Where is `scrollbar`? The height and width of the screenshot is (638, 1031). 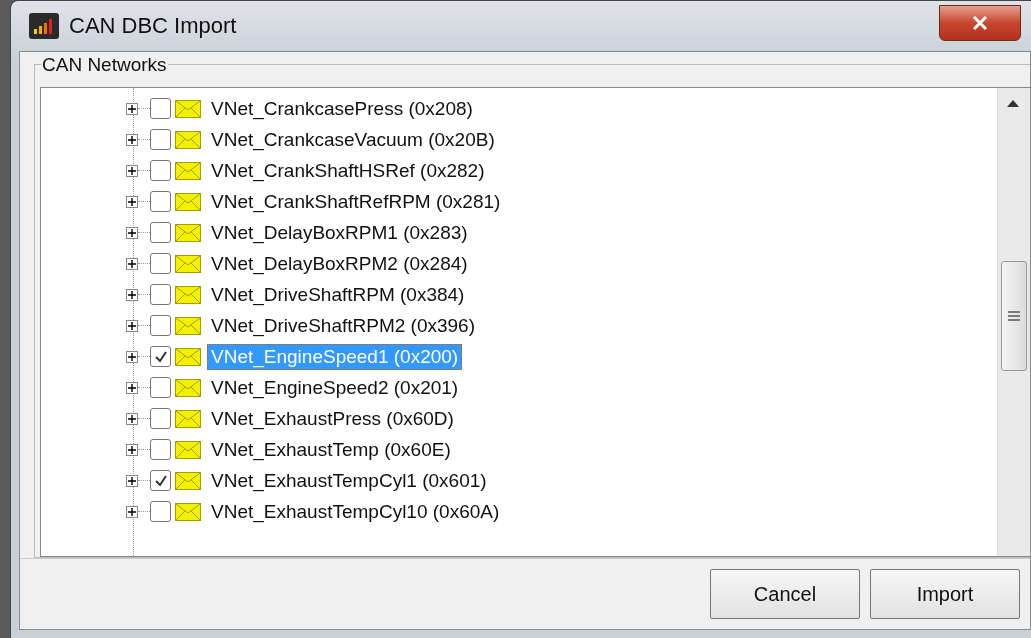 scrollbar is located at coordinates (1013, 322).